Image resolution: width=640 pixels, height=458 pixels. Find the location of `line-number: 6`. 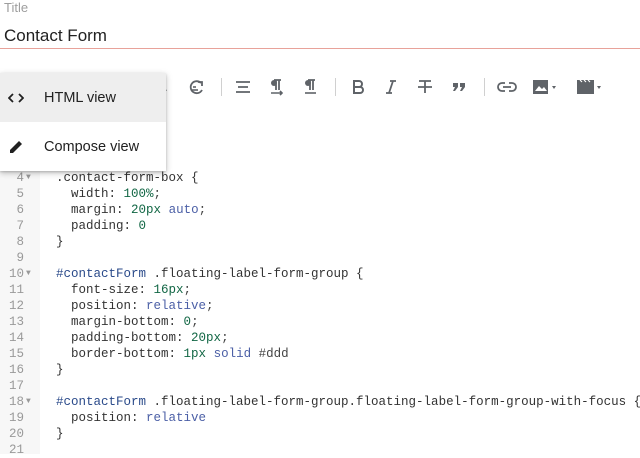

line-number: 6 is located at coordinates (20, 210).